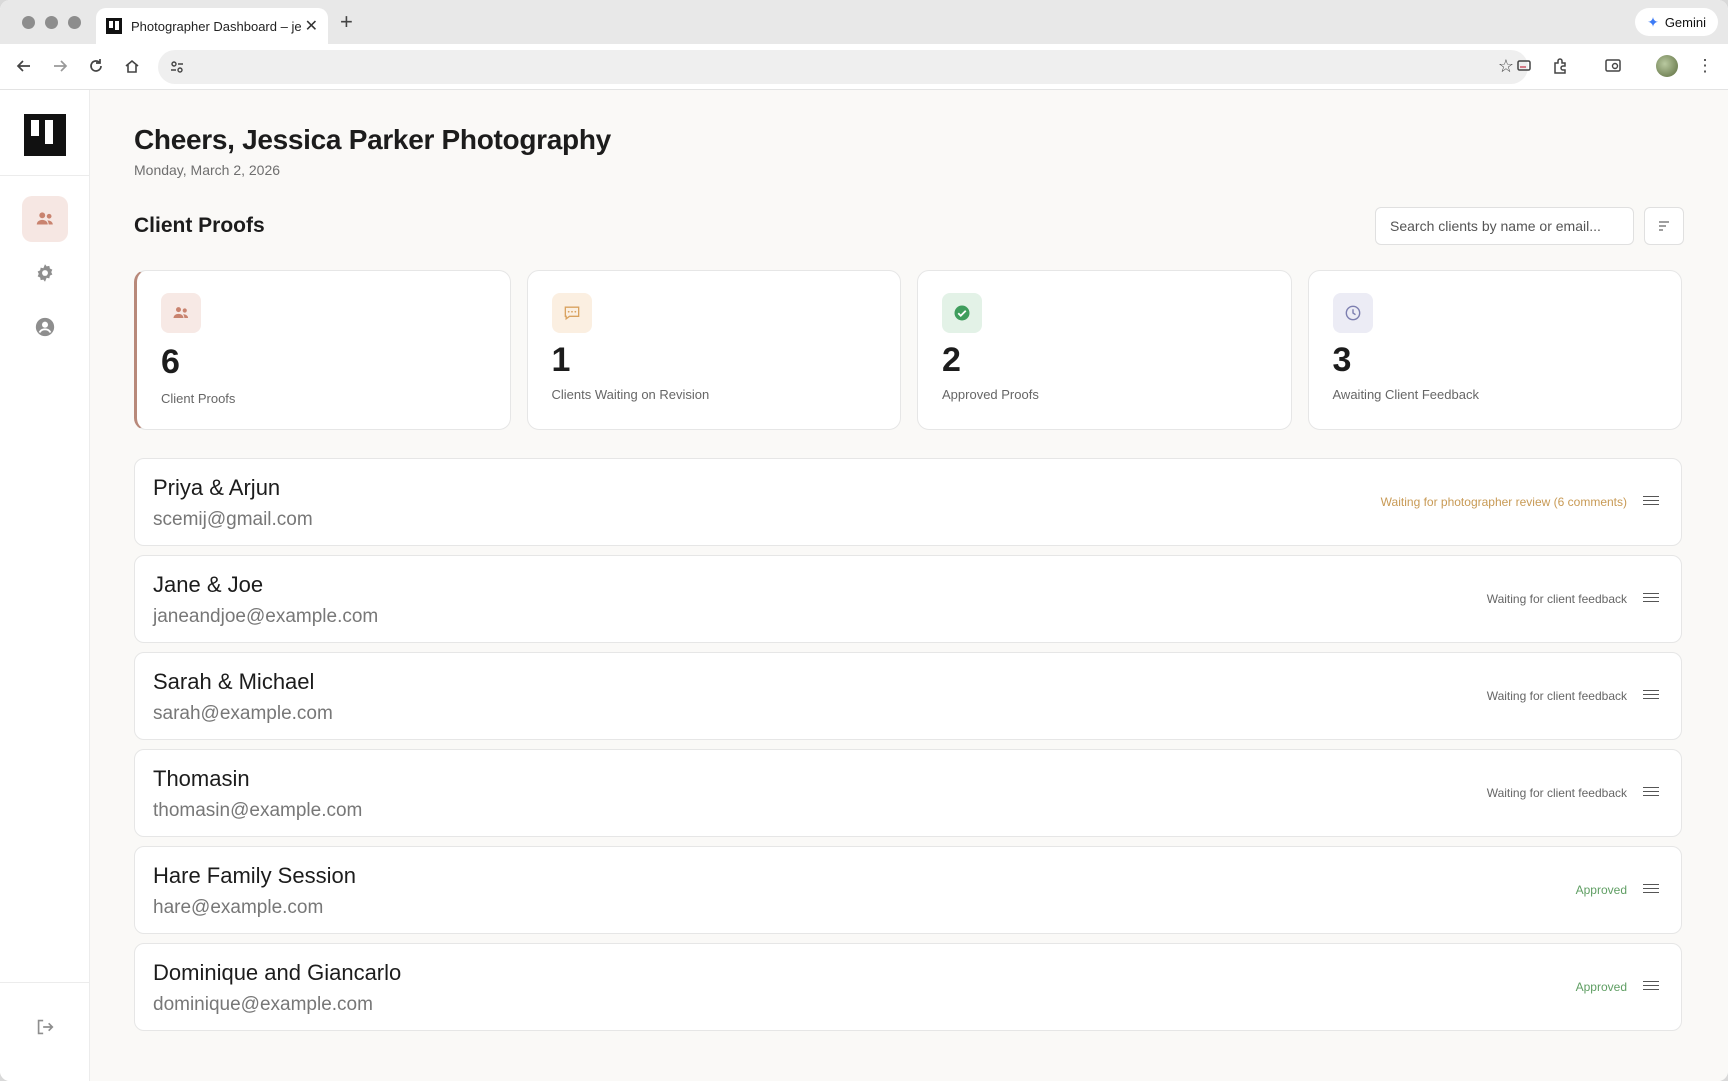 The width and height of the screenshot is (1728, 1081). I want to click on favicon-icon, so click(114, 26).